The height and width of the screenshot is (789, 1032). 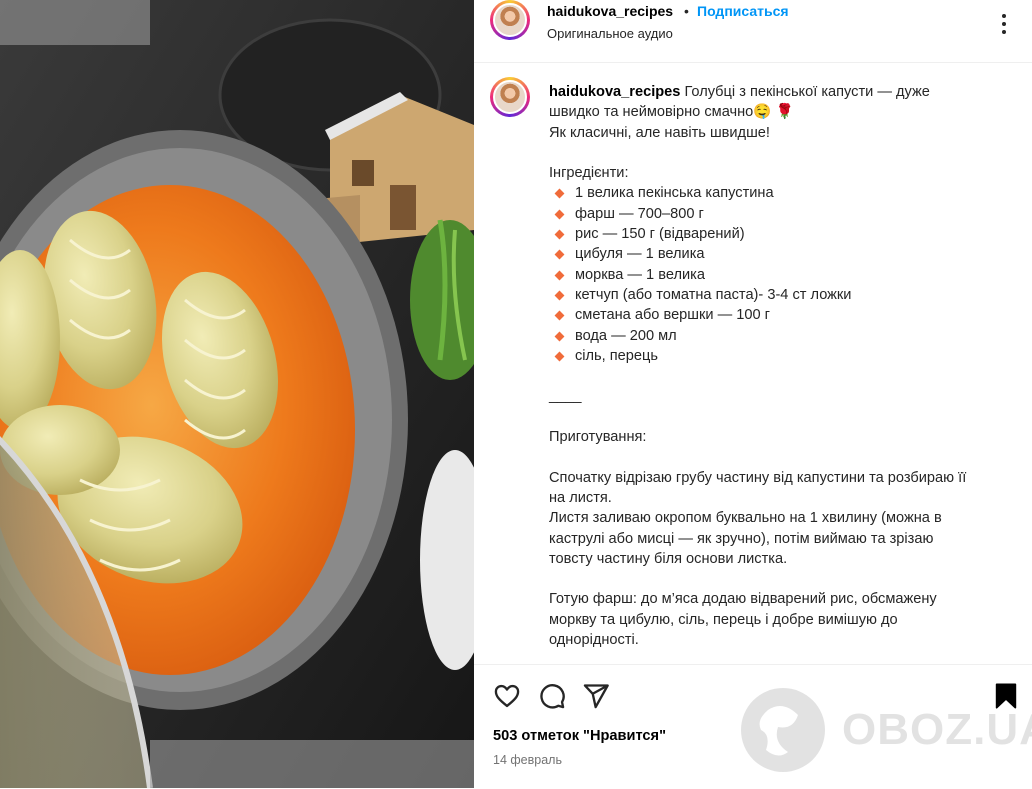 I want to click on ingredient-item: кетчуп (або томатна паста)- 3-4 ст ложки, so click(x=759, y=295).